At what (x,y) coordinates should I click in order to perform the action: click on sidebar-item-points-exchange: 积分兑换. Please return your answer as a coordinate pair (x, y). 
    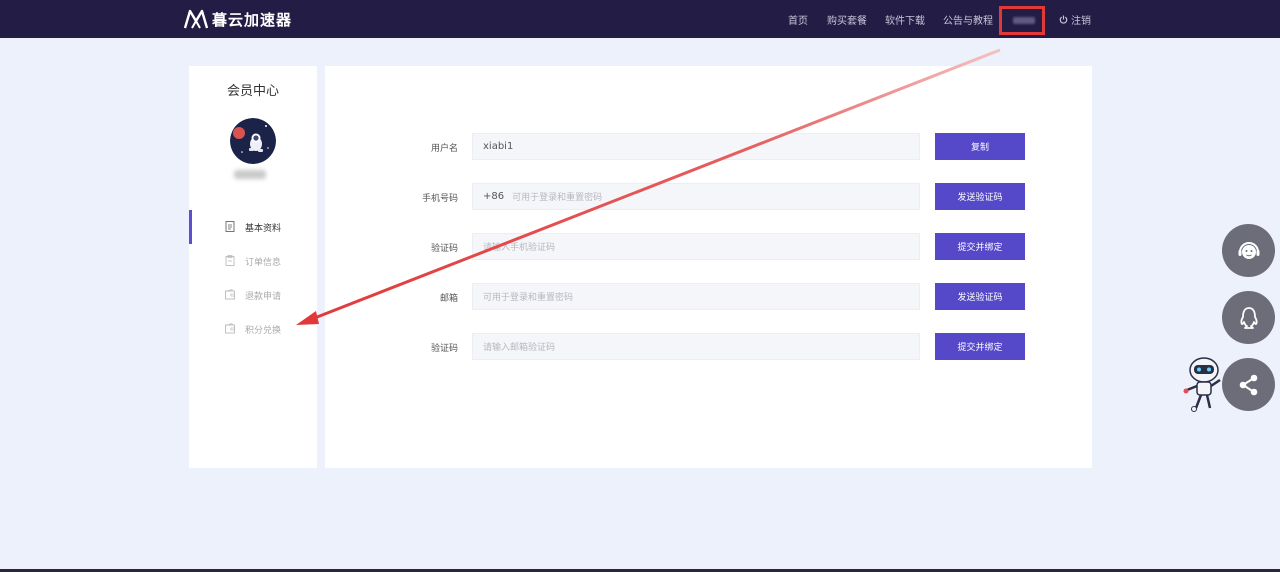
    Looking at the image, I should click on (253, 329).